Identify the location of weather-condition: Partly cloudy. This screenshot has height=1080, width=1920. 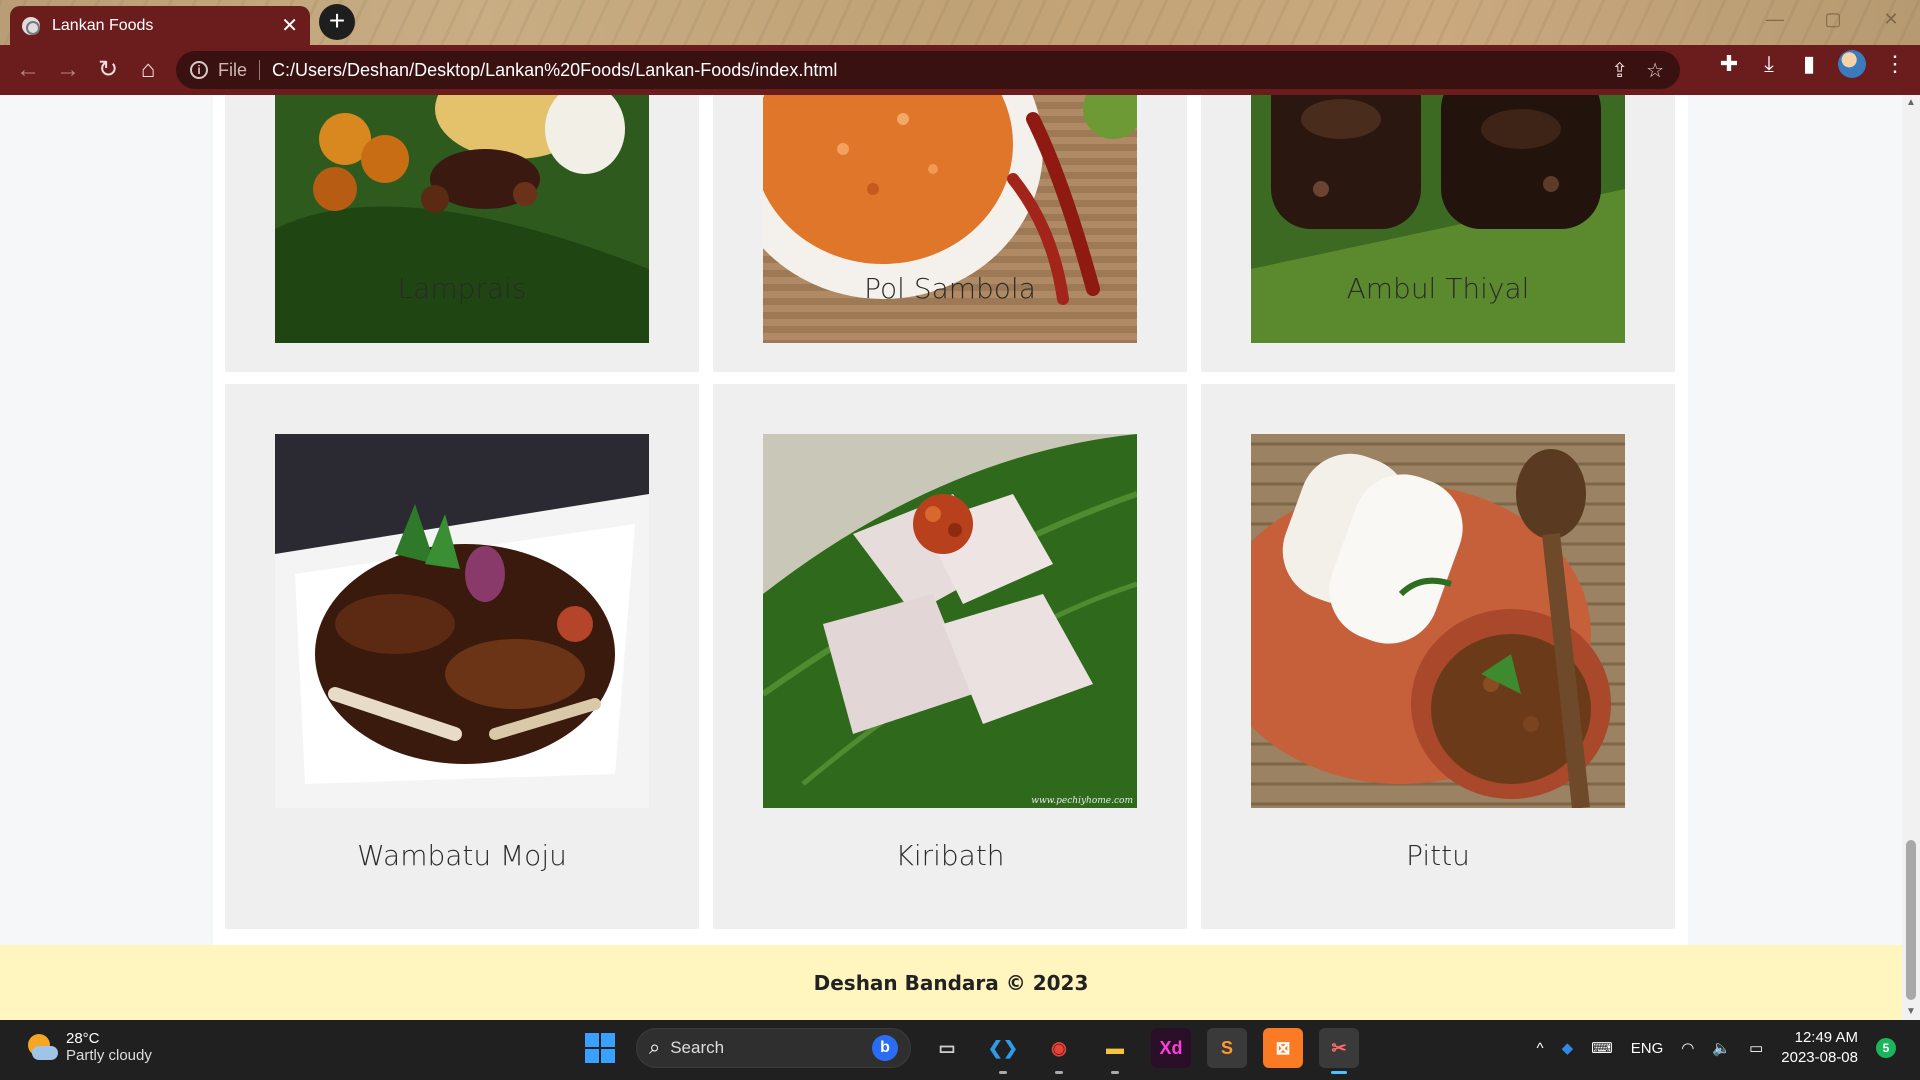
(109, 1055).